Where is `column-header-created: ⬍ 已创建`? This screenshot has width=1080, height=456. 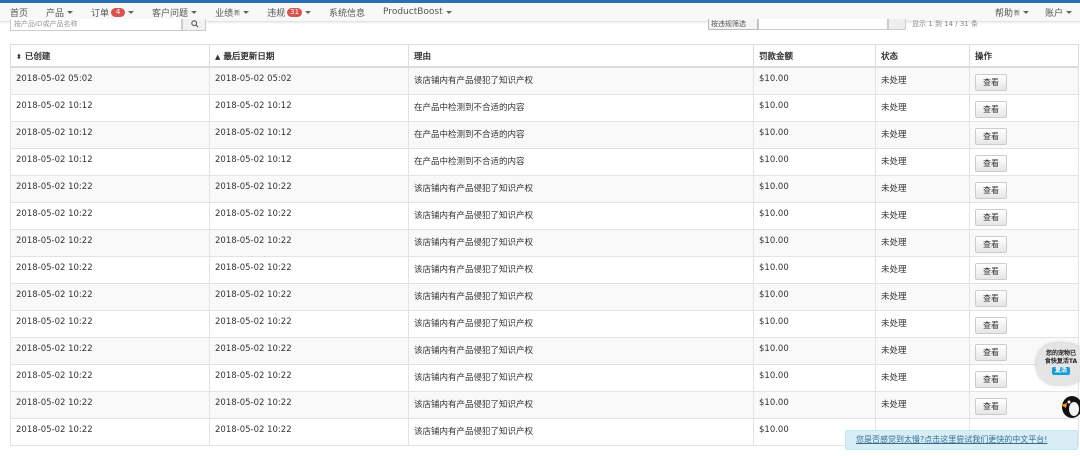
column-header-created: ⬍ 已创建 is located at coordinates (110, 56).